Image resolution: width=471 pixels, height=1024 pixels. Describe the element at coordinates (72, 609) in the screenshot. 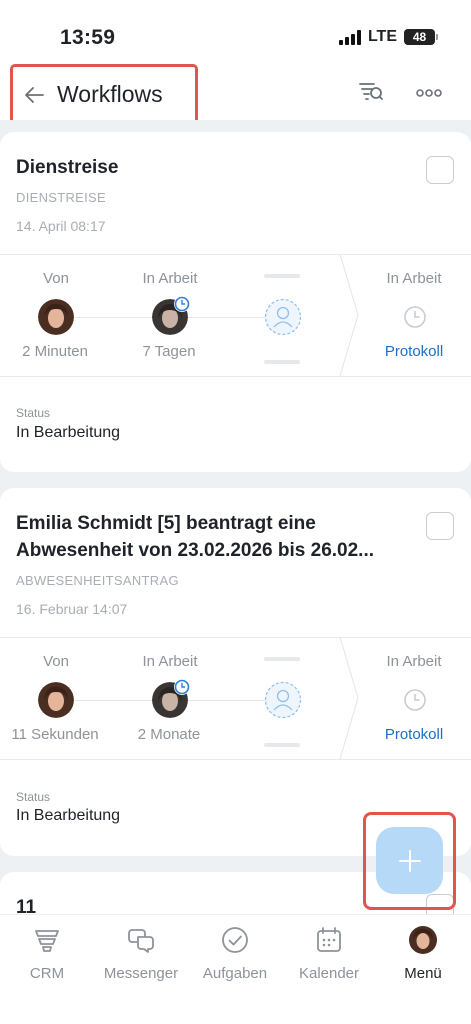

I see `card-date: 16. Februar 14:07` at that location.